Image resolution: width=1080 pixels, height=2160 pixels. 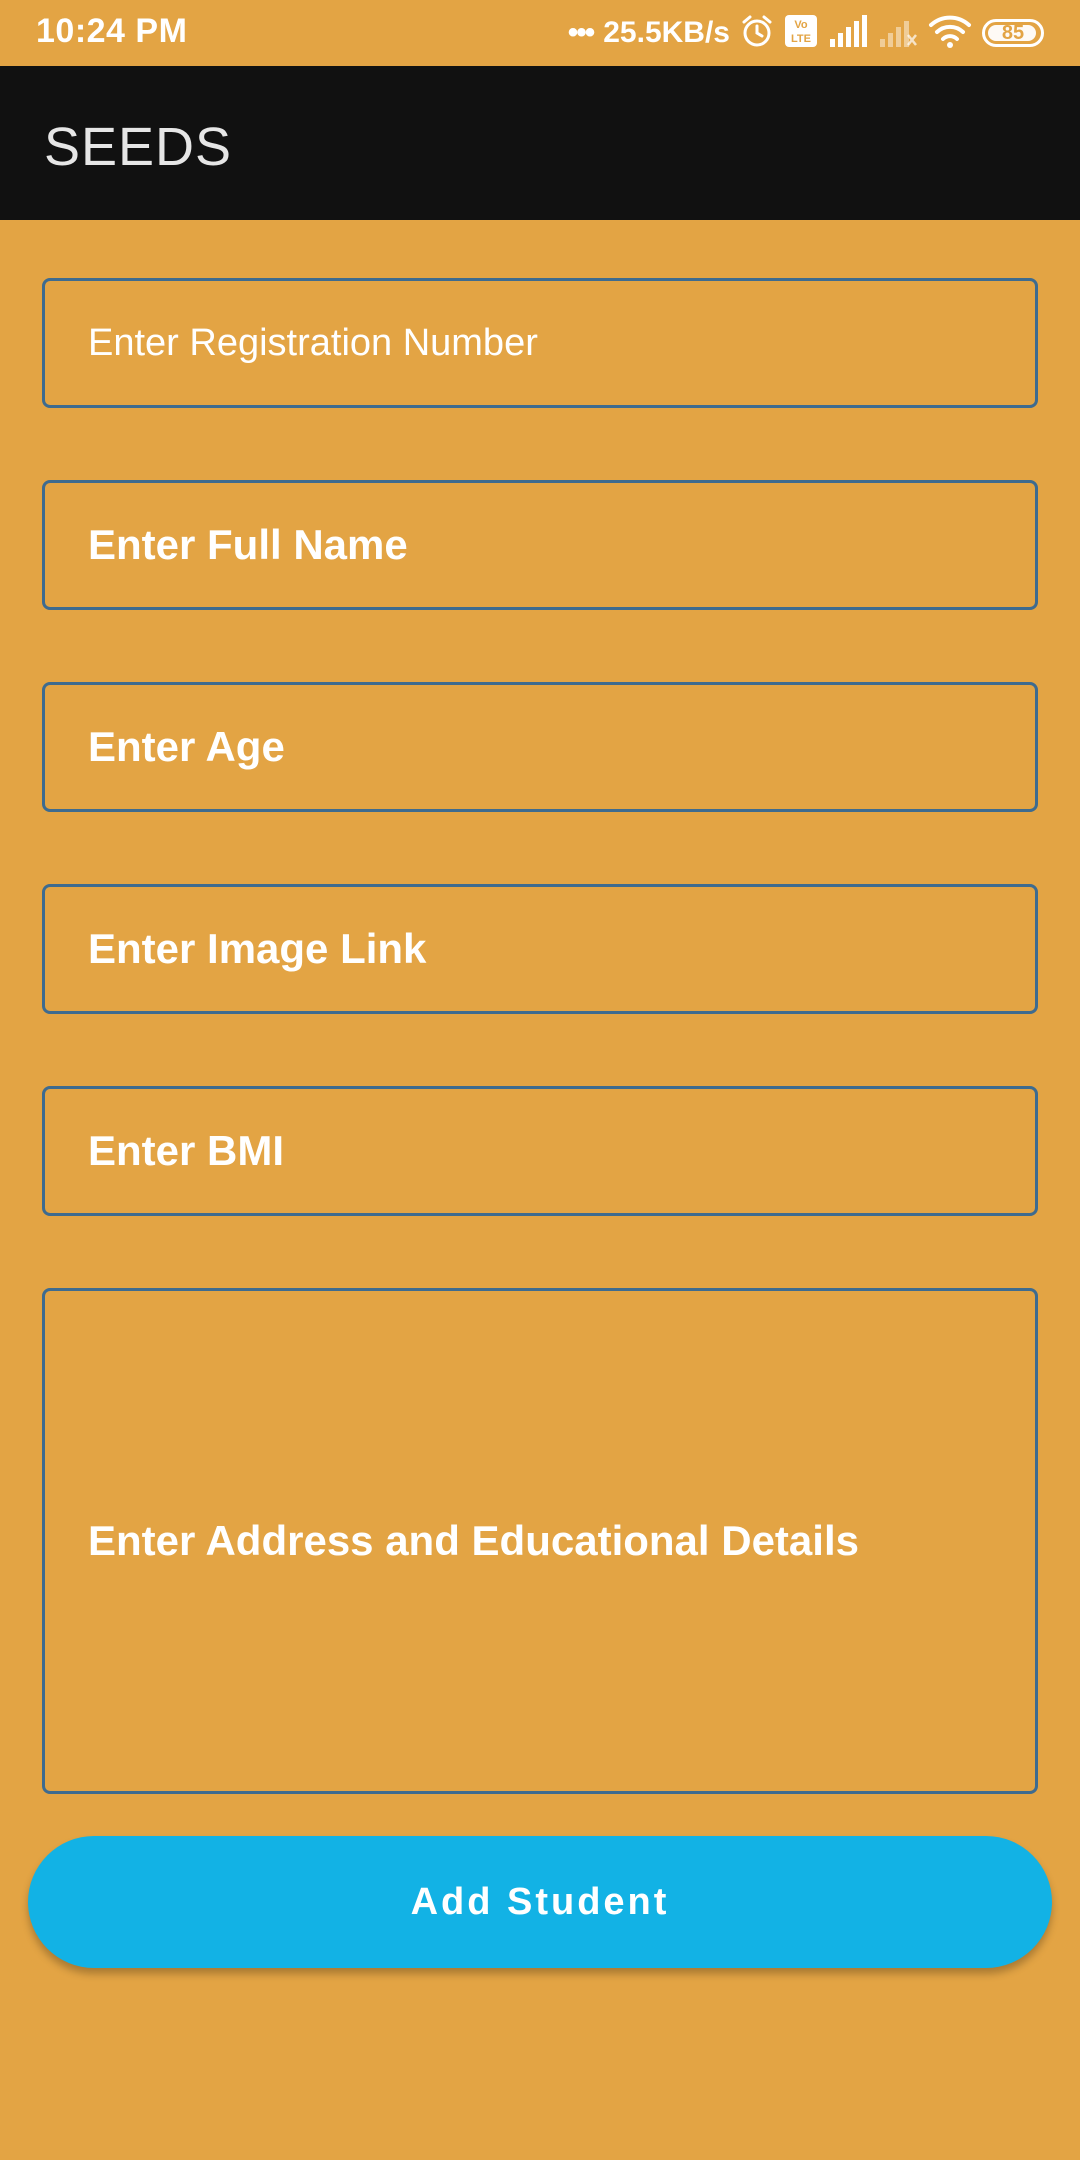 I want to click on battery-level: 85, so click(x=1013, y=32).